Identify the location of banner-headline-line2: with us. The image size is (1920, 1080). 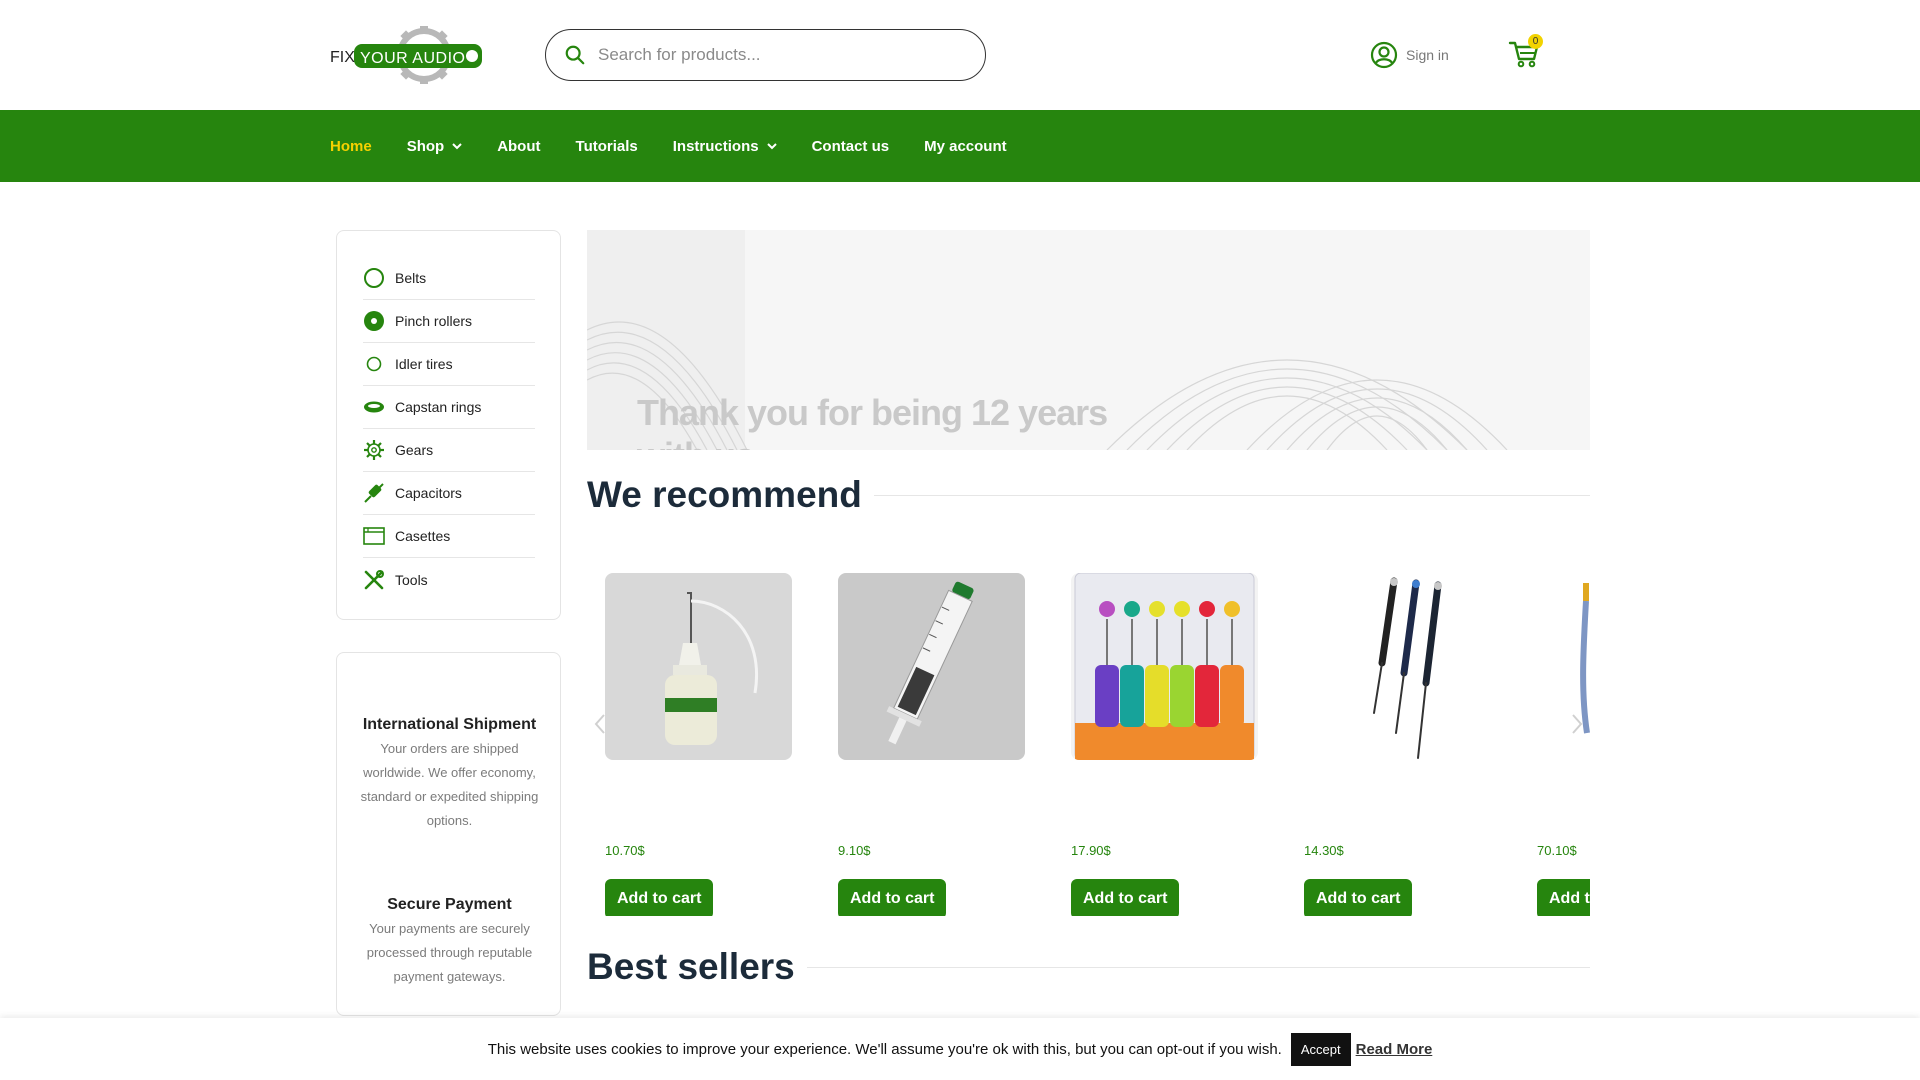
(696, 442).